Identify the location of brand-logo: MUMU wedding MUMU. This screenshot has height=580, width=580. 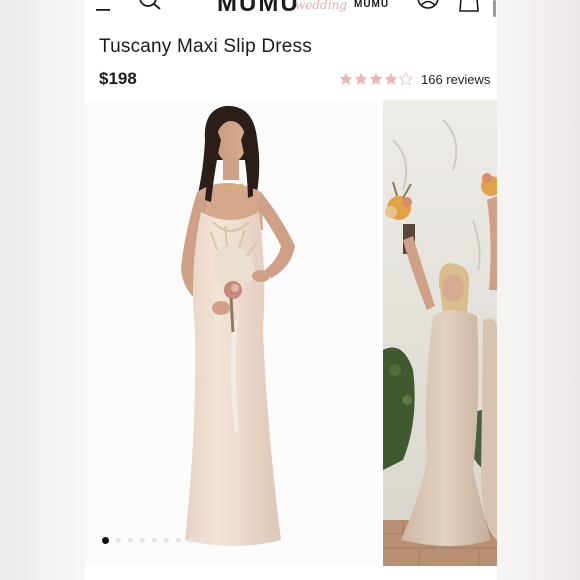
(304, 8).